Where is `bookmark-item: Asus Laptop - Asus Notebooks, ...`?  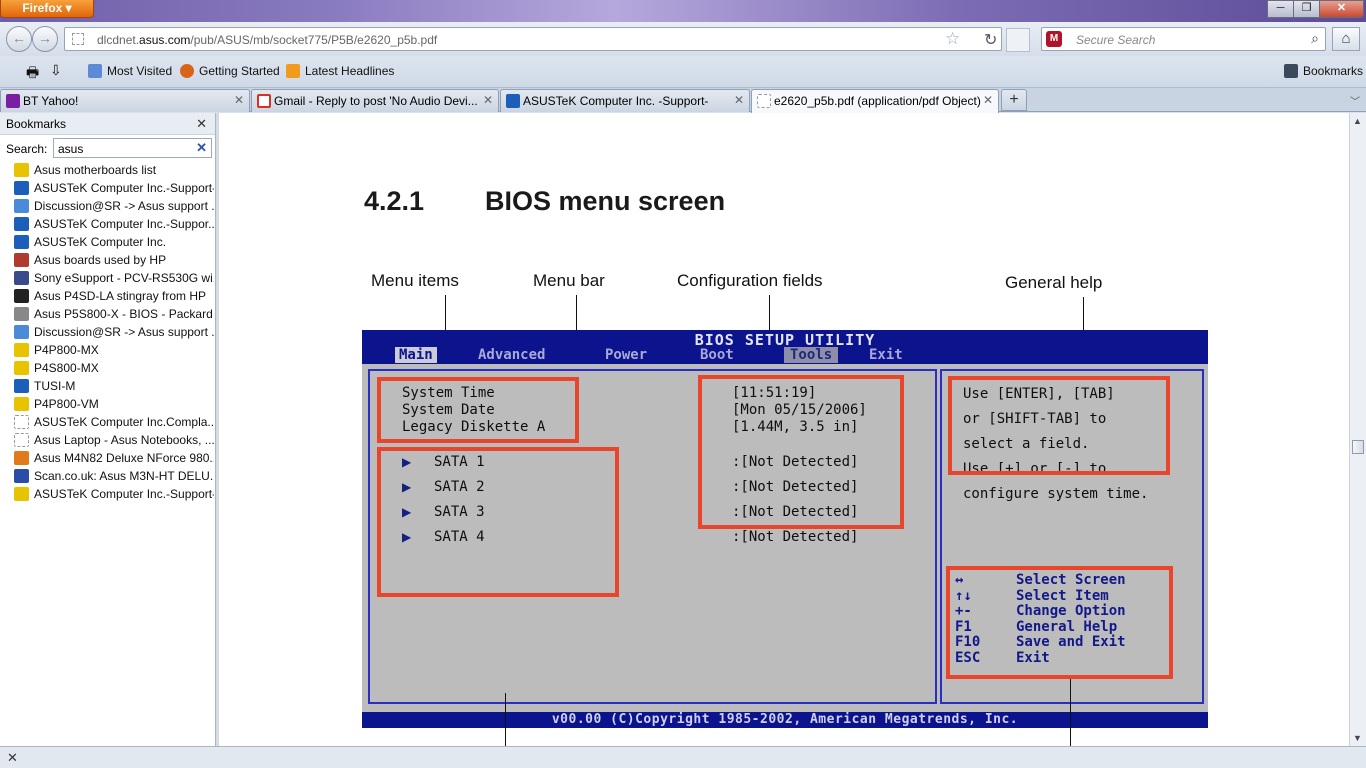 bookmark-item: Asus Laptop - Asus Notebooks, ... is located at coordinates (107, 440).